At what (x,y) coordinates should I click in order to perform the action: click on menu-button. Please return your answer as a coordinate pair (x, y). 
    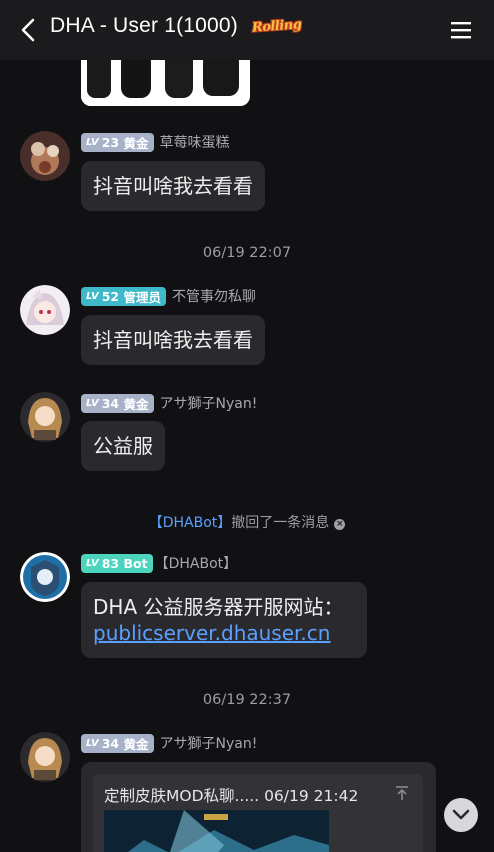
    Looking at the image, I should click on (461, 30).